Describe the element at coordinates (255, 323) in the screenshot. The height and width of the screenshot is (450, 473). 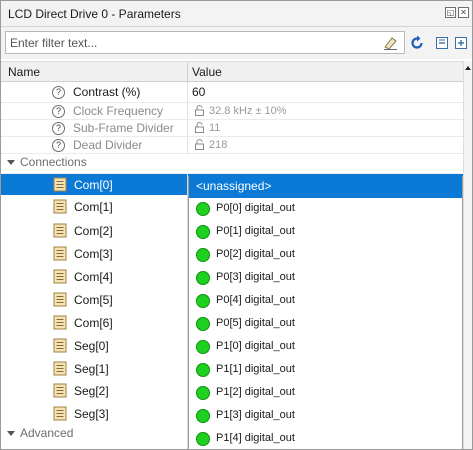
I see `option-label: P0[5] digital_out` at that location.